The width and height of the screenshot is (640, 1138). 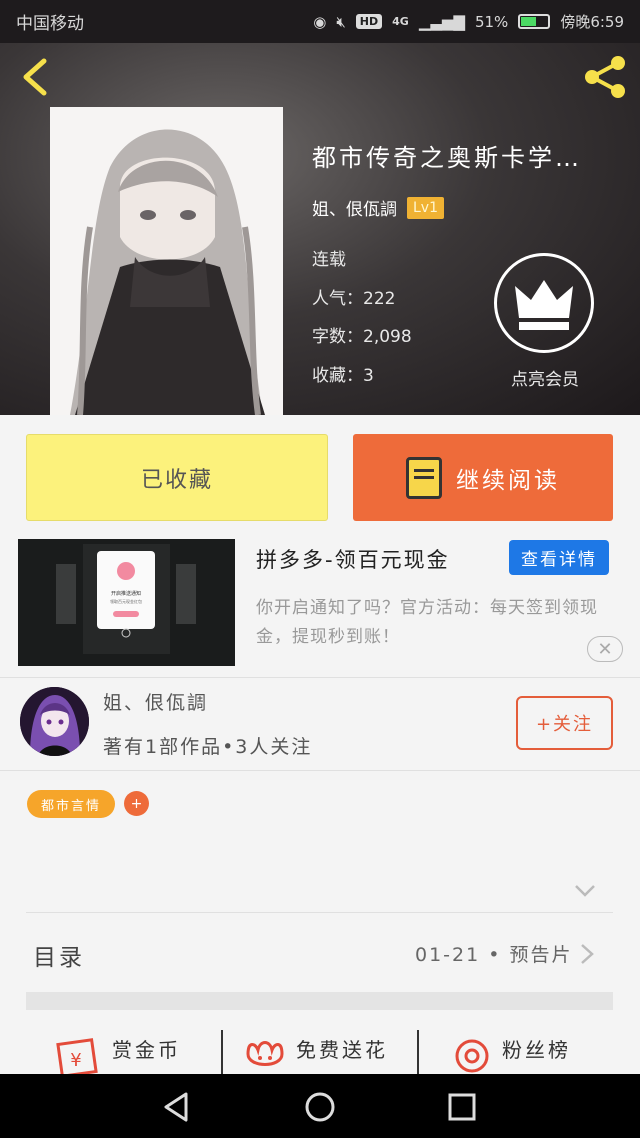 What do you see at coordinates (341, 21) in the screenshot?
I see `mute-icon: 🔇︎` at bounding box center [341, 21].